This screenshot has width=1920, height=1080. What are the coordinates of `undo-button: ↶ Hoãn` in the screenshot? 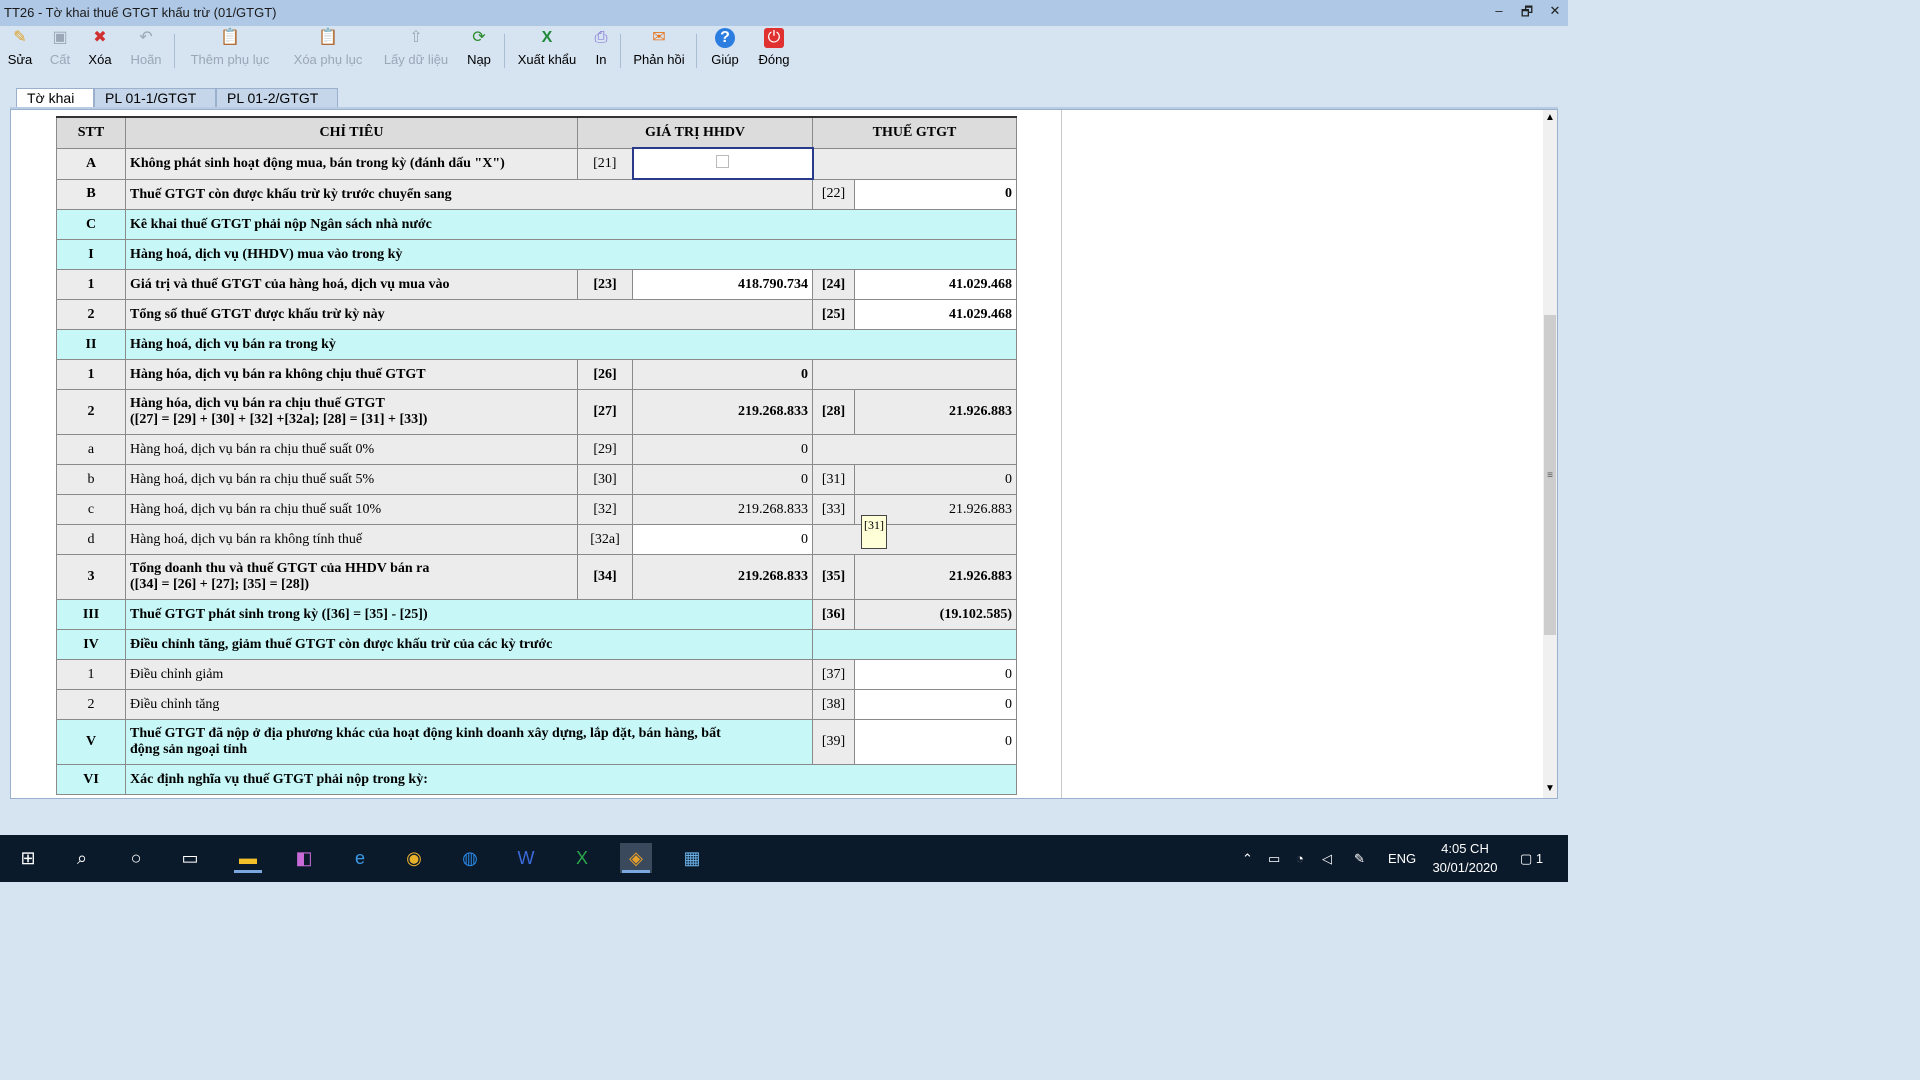 It's located at (146, 51).